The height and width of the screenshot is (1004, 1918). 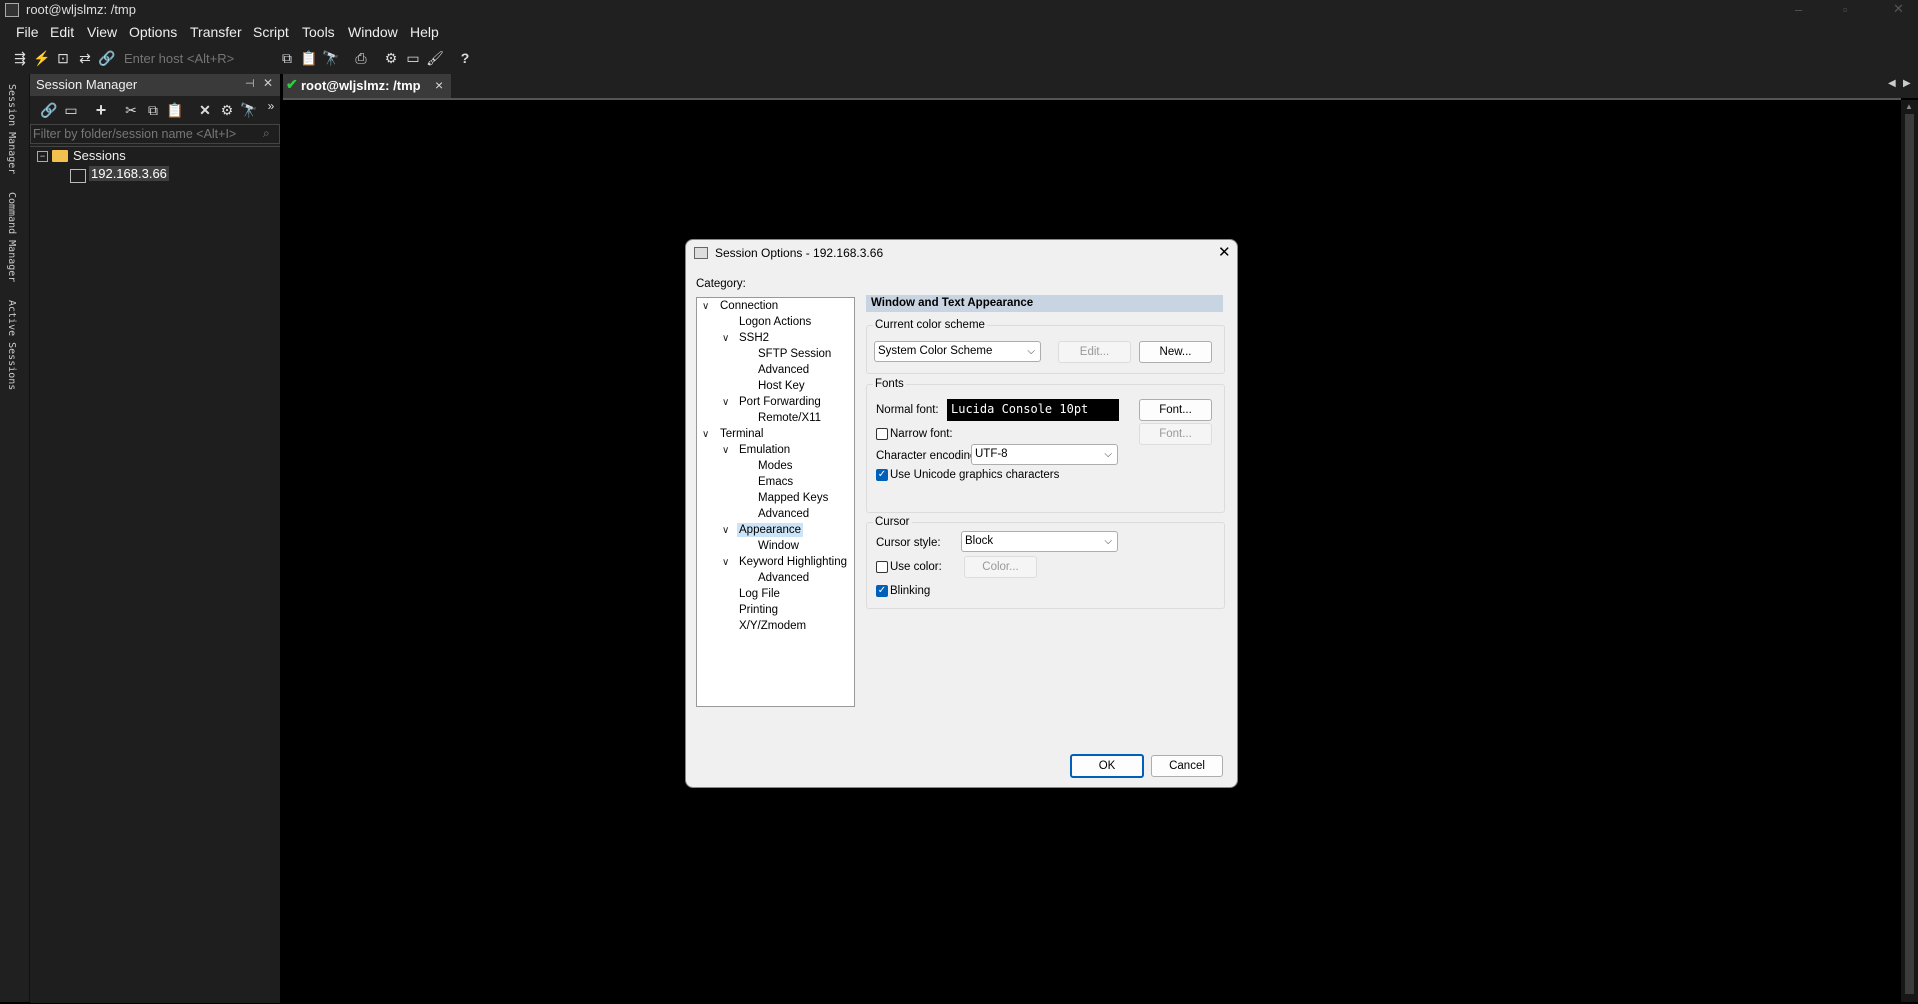 What do you see at coordinates (793, 562) in the screenshot?
I see `category-keyword-highlighting: Keyword Highlighting` at bounding box center [793, 562].